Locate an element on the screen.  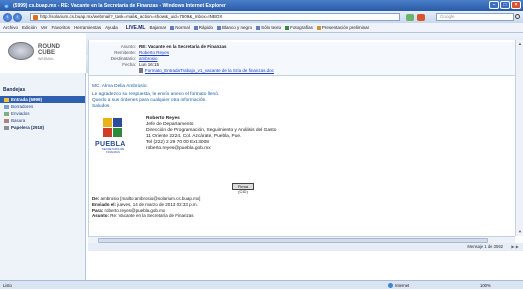
zoom-level: 100% is located at coordinates (485, 285).